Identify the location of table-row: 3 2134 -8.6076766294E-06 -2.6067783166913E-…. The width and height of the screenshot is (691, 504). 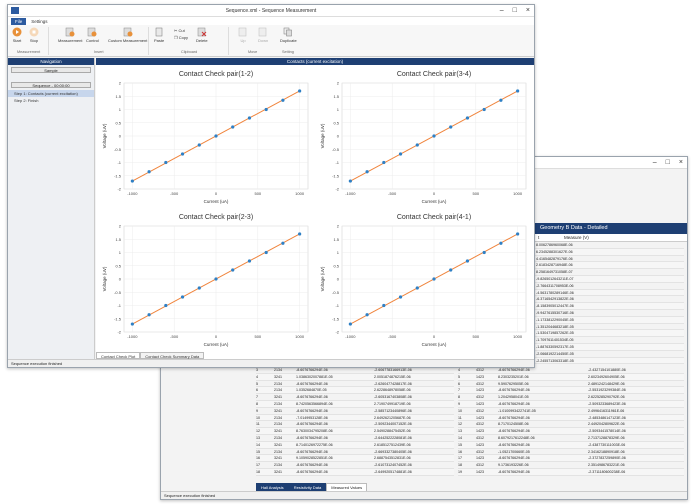
(355, 370).